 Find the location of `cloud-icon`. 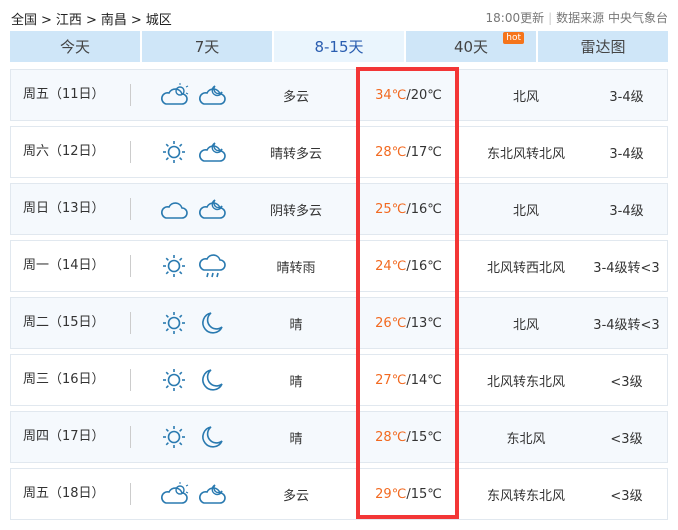

cloud-icon is located at coordinates (174, 210).